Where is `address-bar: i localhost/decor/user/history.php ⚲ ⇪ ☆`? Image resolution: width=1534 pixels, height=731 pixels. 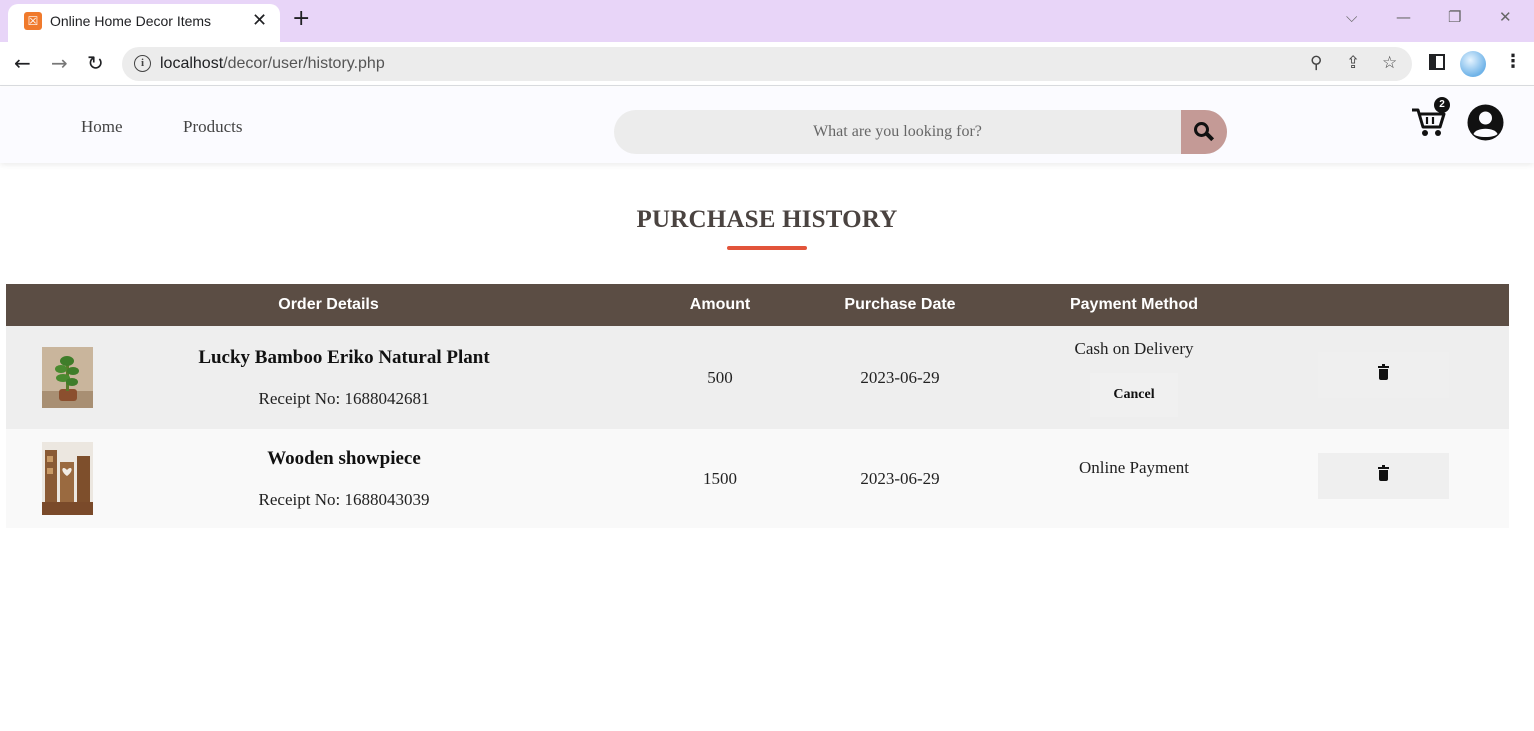 address-bar: i localhost/decor/user/history.php ⚲ ⇪ ☆ is located at coordinates (767, 64).